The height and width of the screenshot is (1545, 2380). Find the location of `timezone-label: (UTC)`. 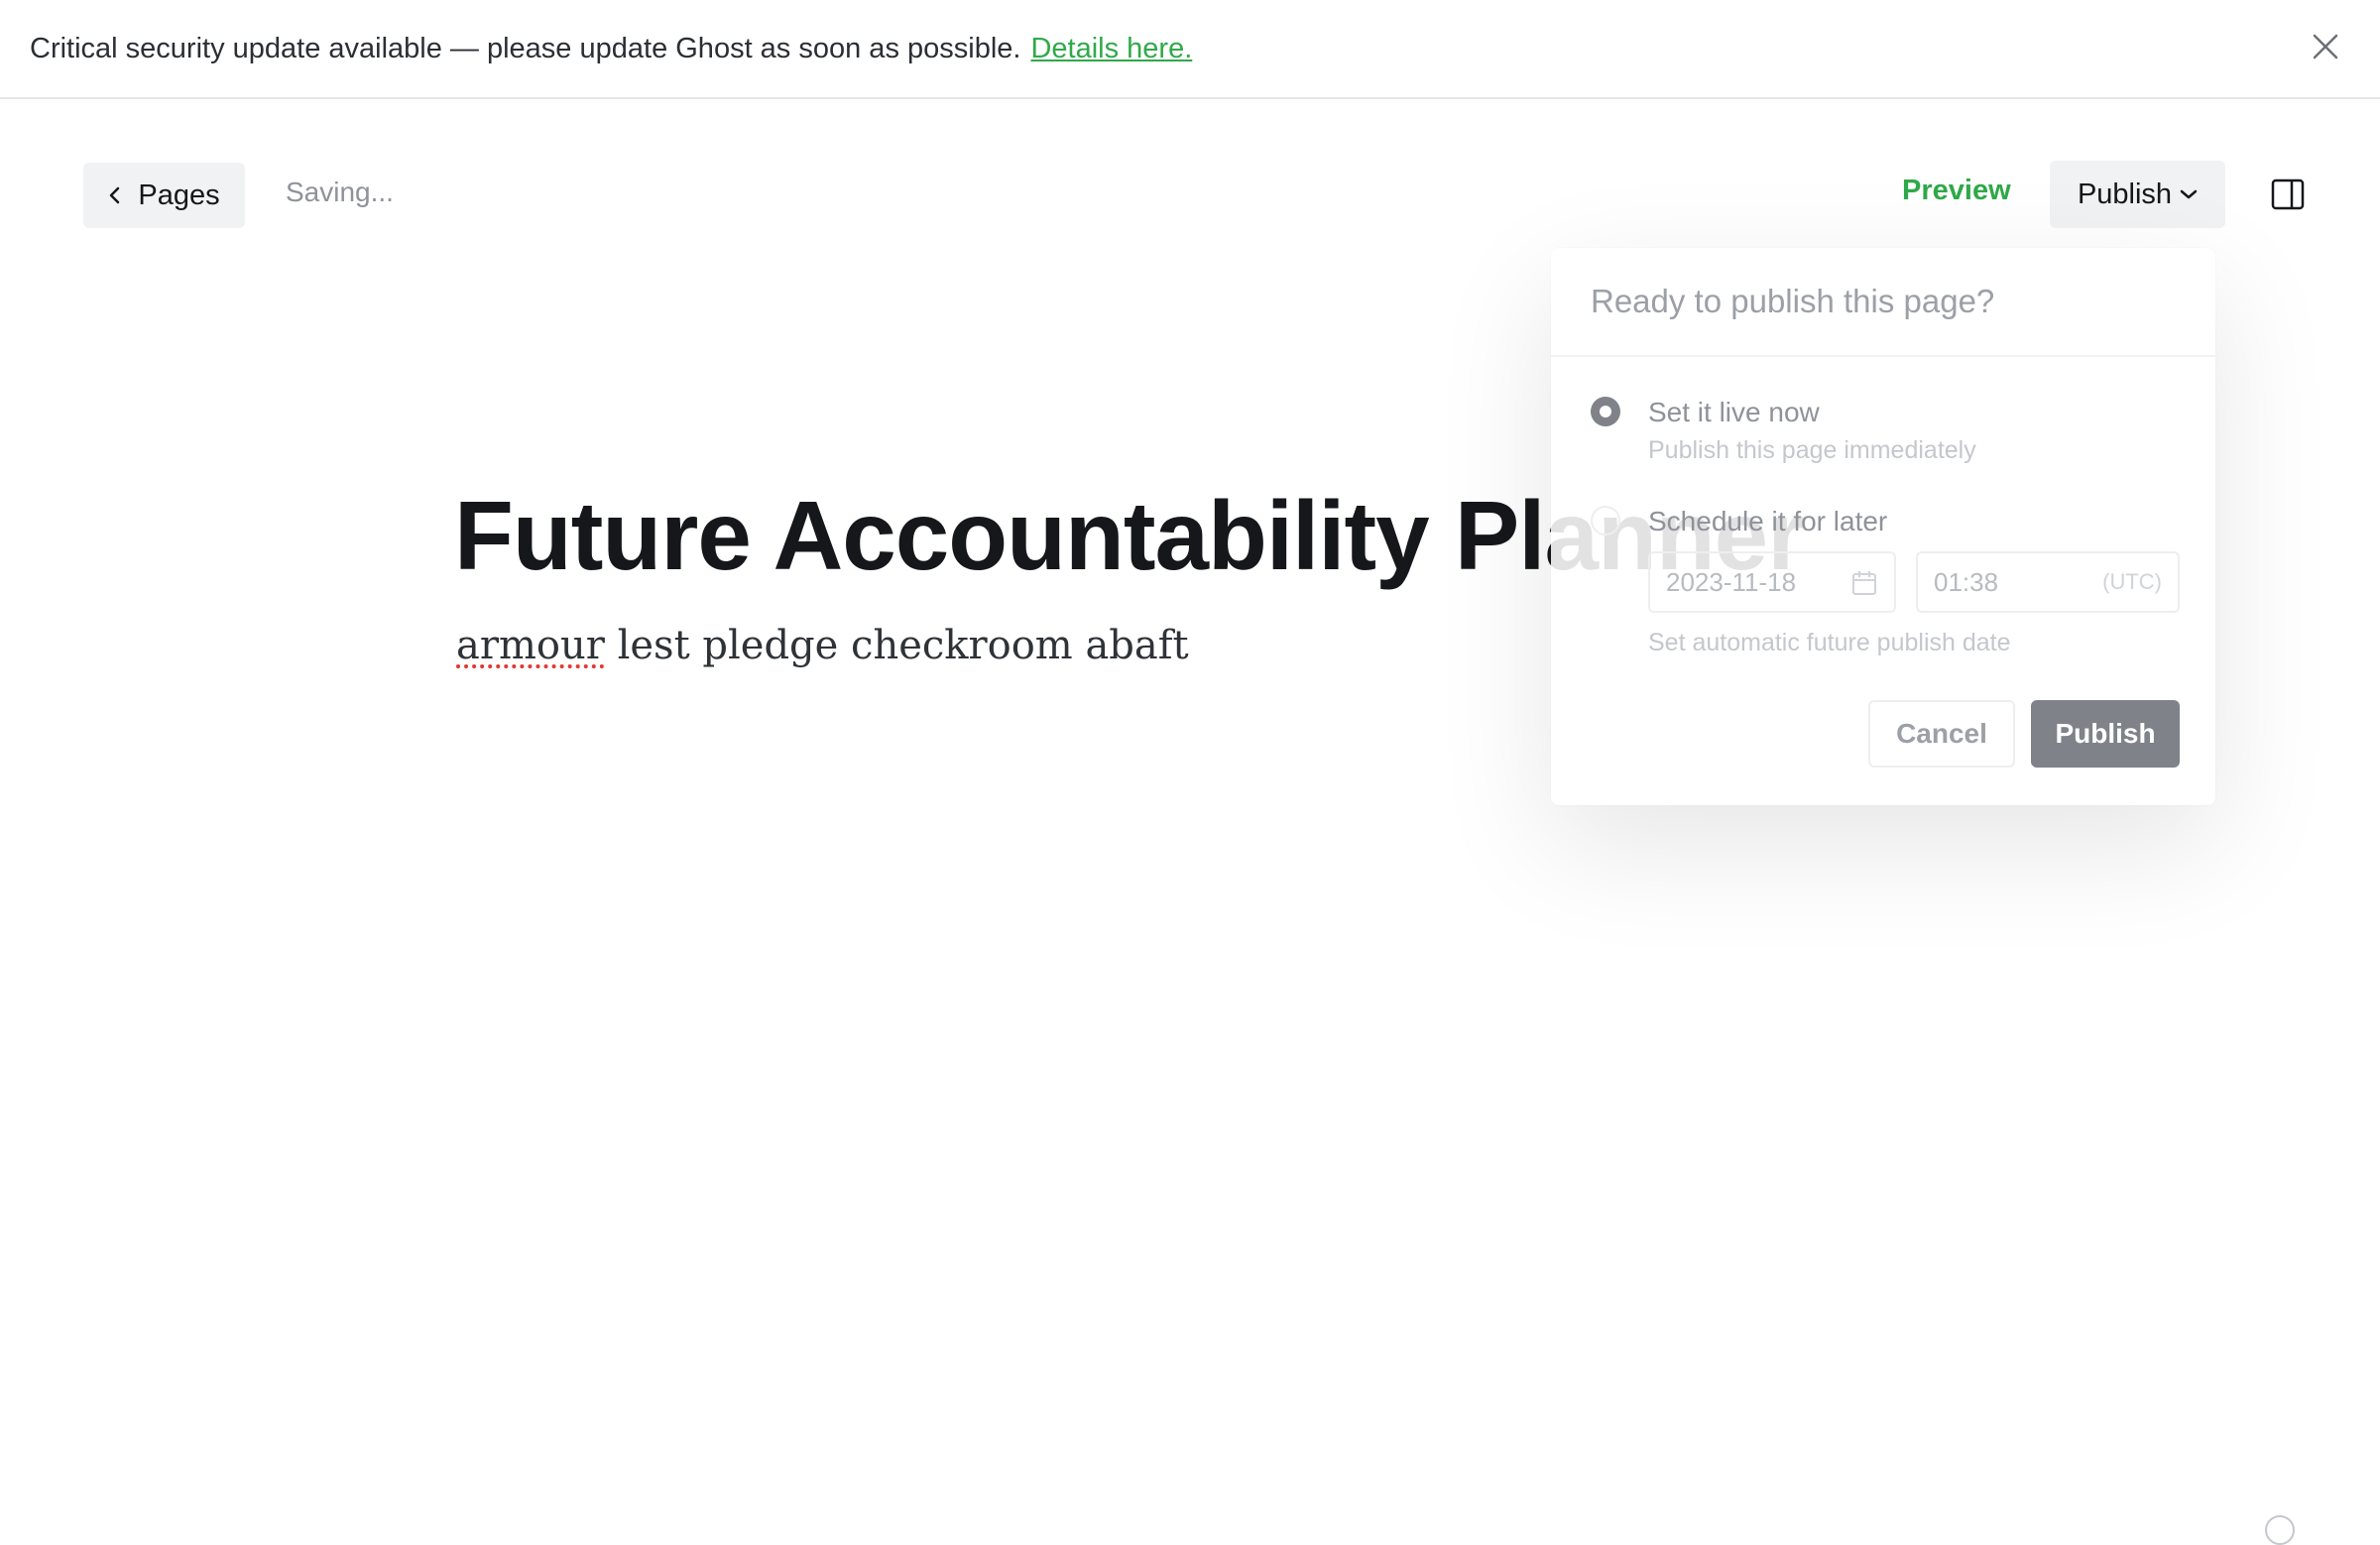

timezone-label: (UTC) is located at coordinates (2132, 581).